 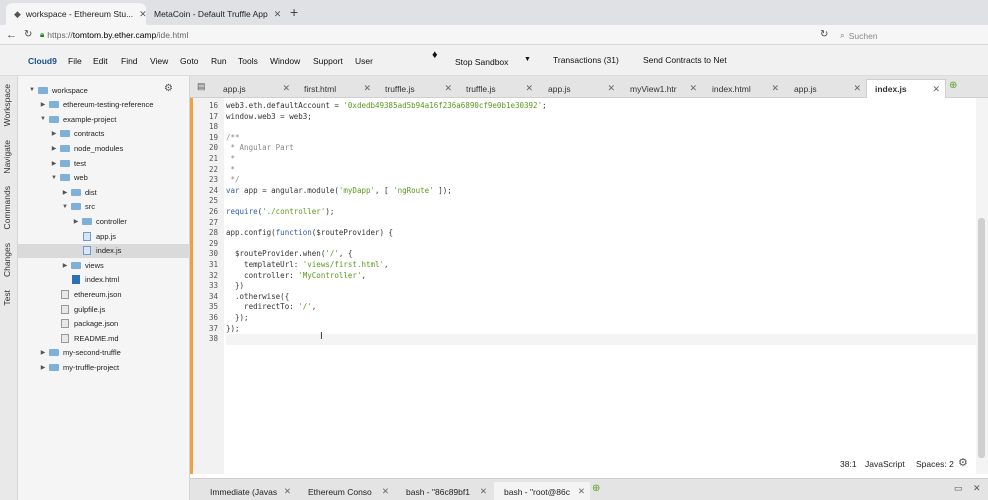 What do you see at coordinates (104, 105) in the screenshot?
I see `tree-item: ▶ ethereum-testing-reference` at bounding box center [104, 105].